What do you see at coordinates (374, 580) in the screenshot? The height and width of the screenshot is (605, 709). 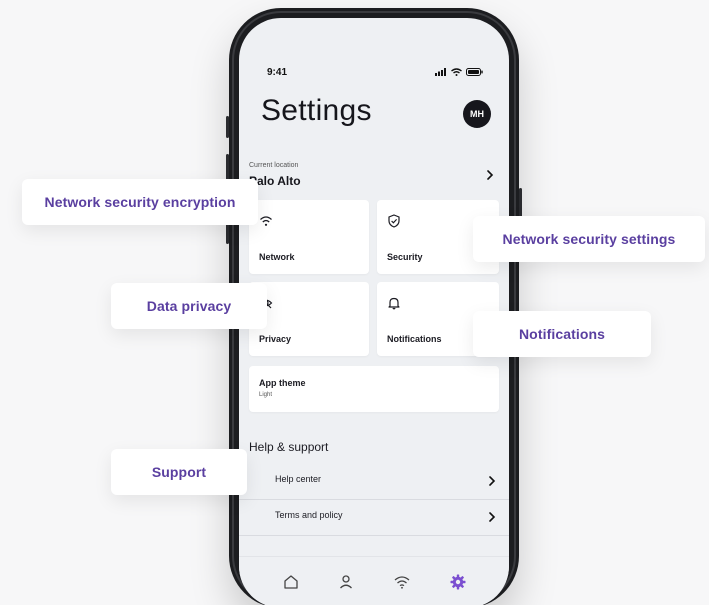 I see `tab-bar` at bounding box center [374, 580].